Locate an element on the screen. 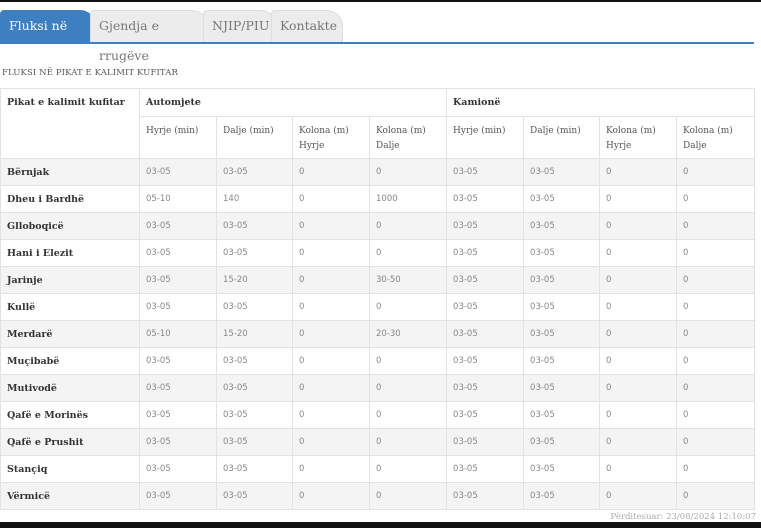 This screenshot has width=761, height=528. crossing-point-name: Muçibabë is located at coordinates (70, 361).